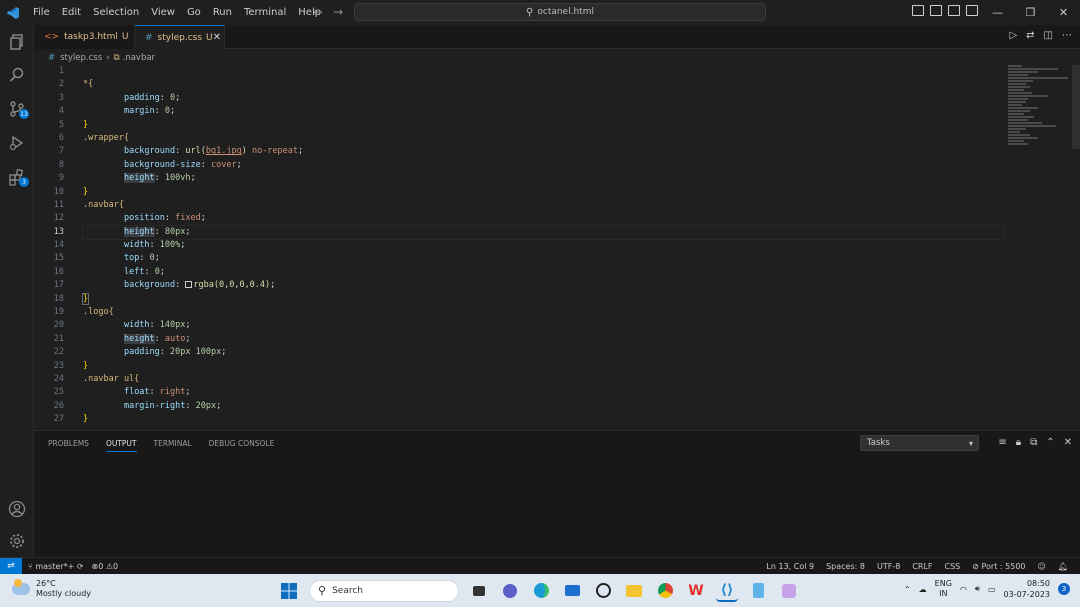 The height and width of the screenshot is (607, 1080). Describe the element at coordinates (103, 204) in the screenshot. I see `css-selector: .navbar{` at that location.